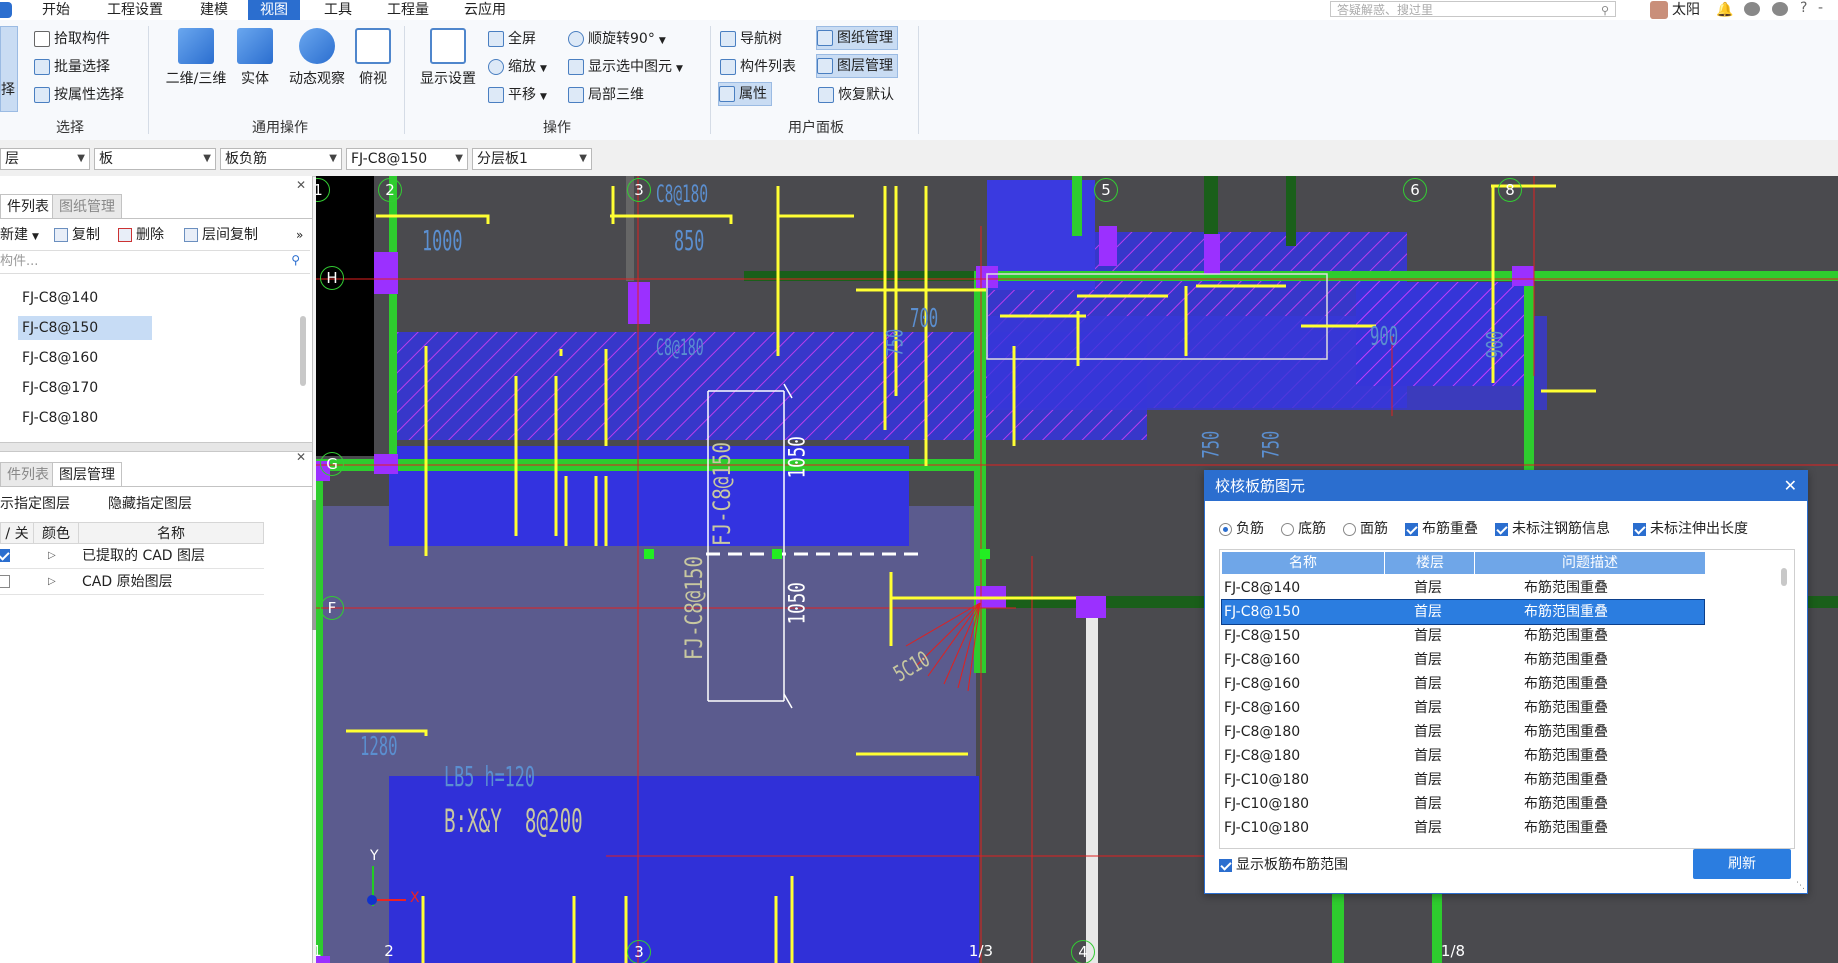 The width and height of the screenshot is (1838, 963). Describe the element at coordinates (156, 447) in the screenshot. I see `splitter` at that location.